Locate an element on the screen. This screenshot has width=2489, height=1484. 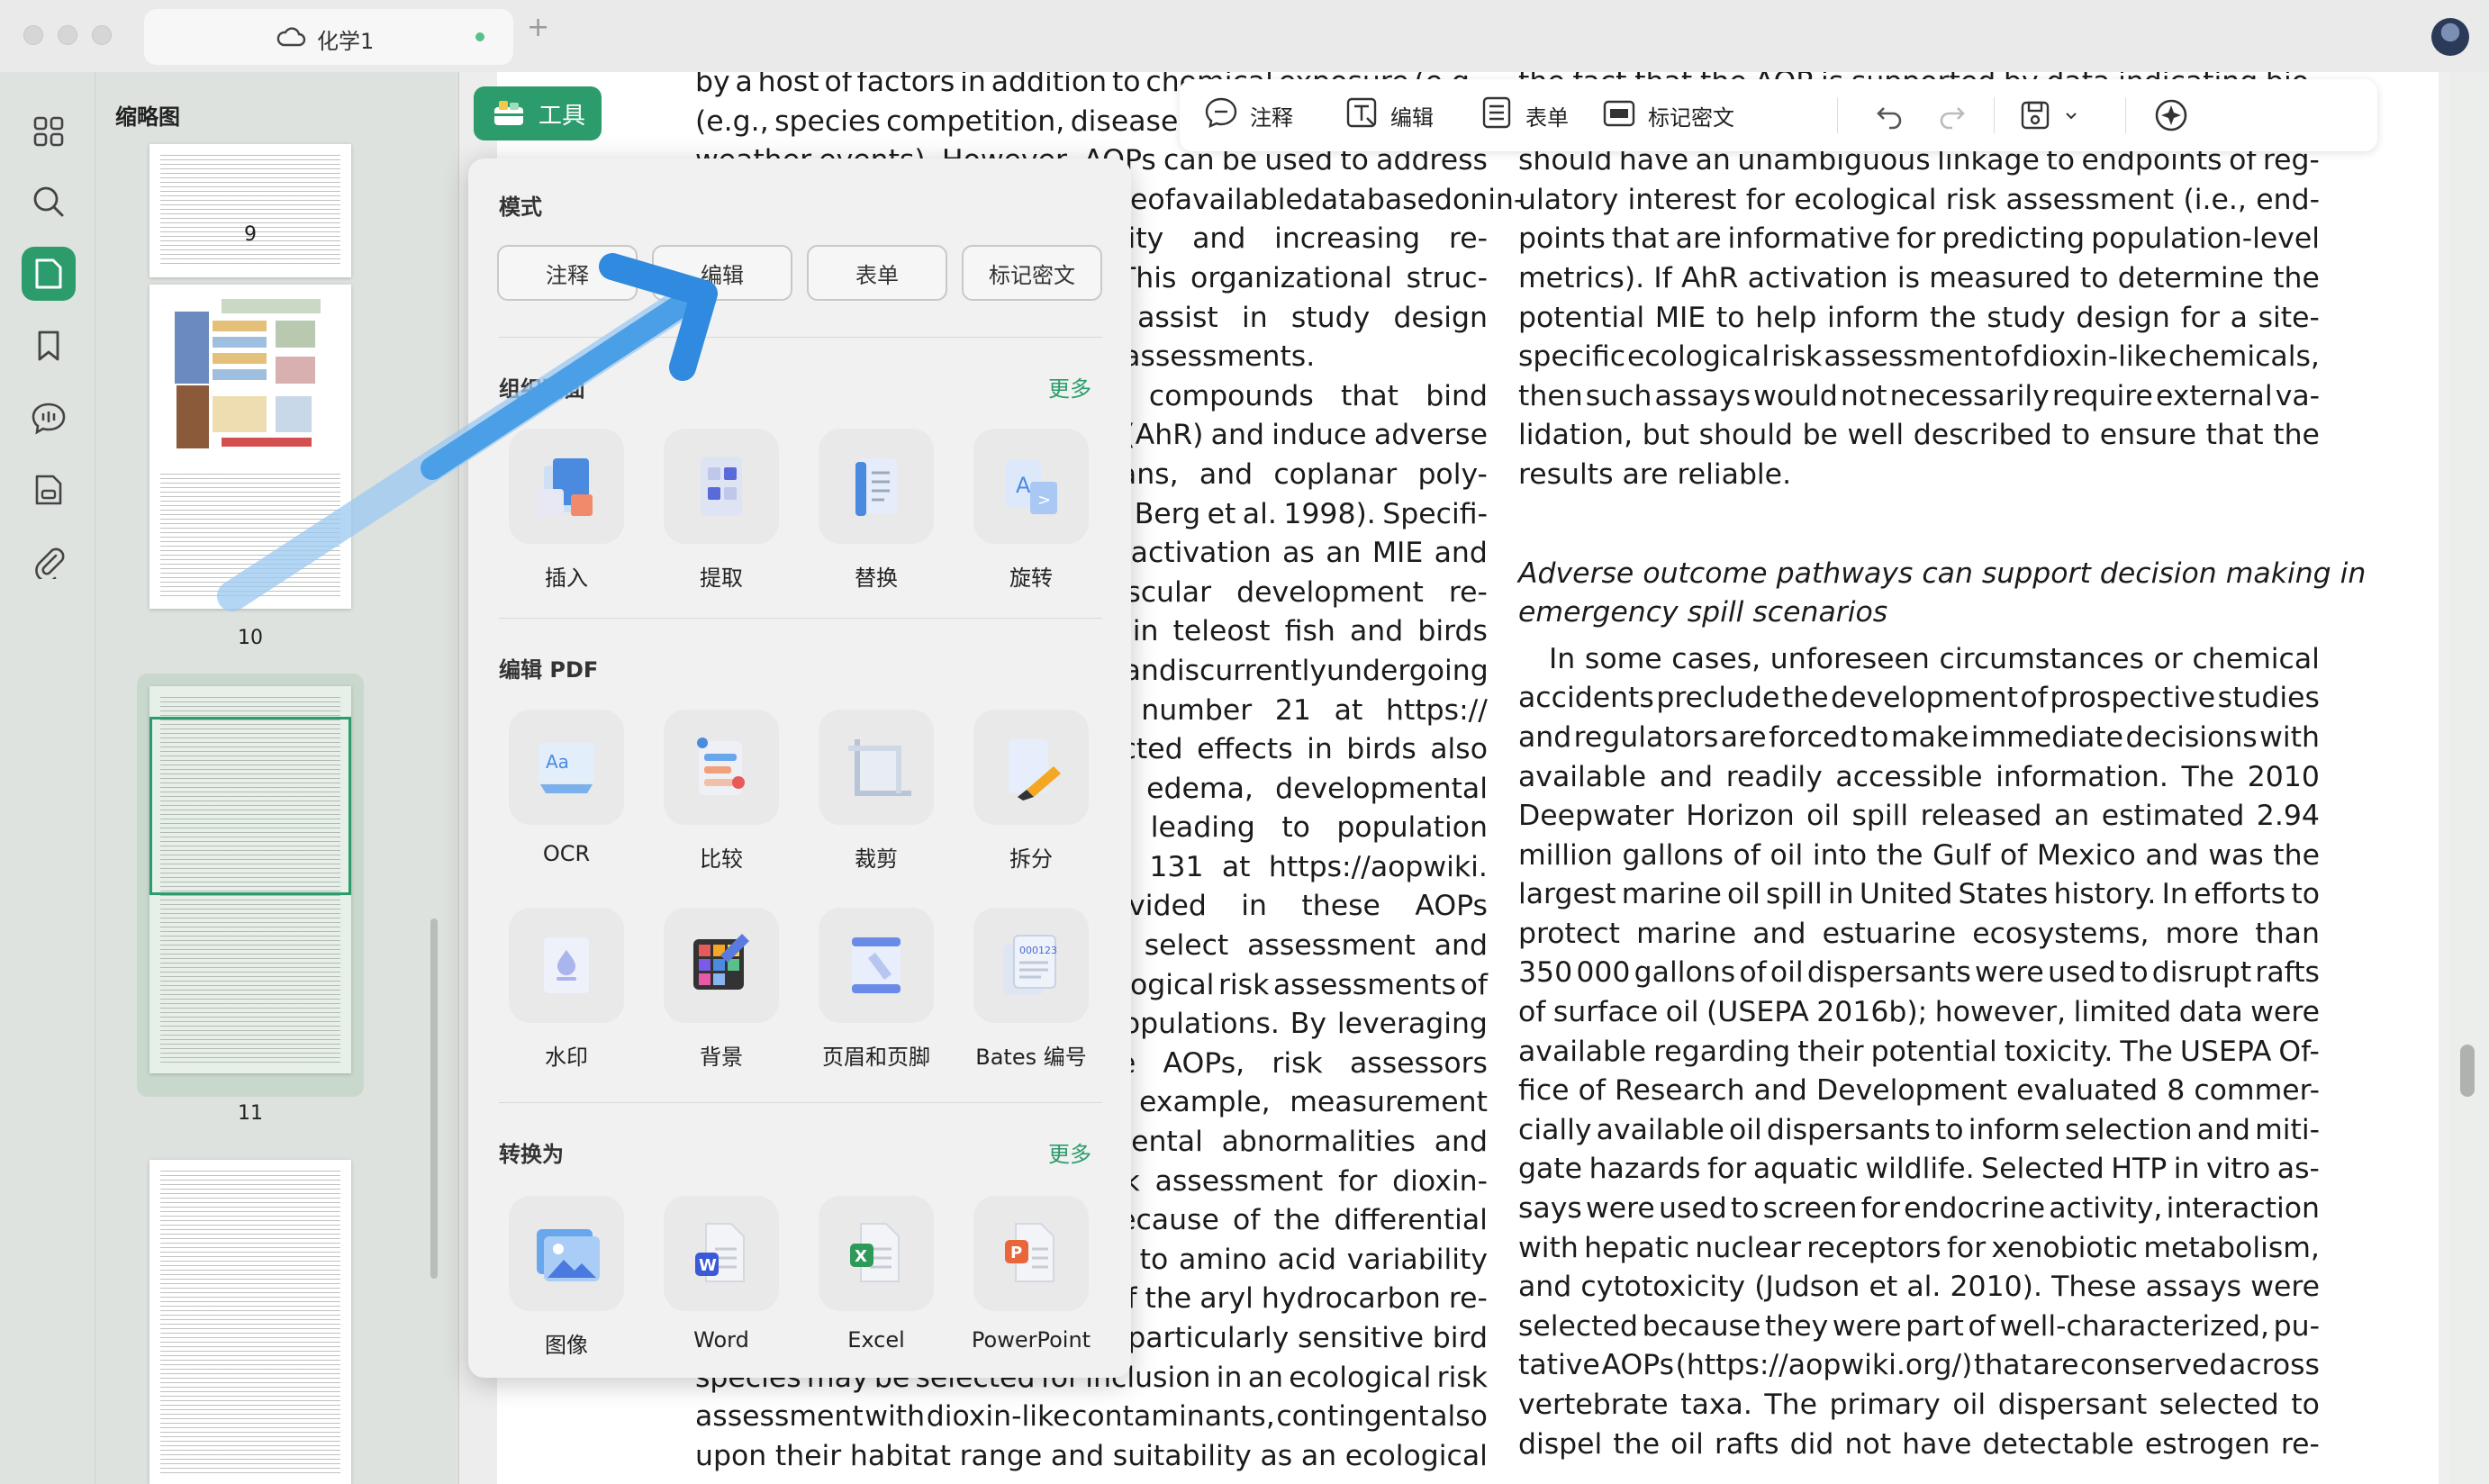
replace-pages-icon is located at coordinates (876, 487).